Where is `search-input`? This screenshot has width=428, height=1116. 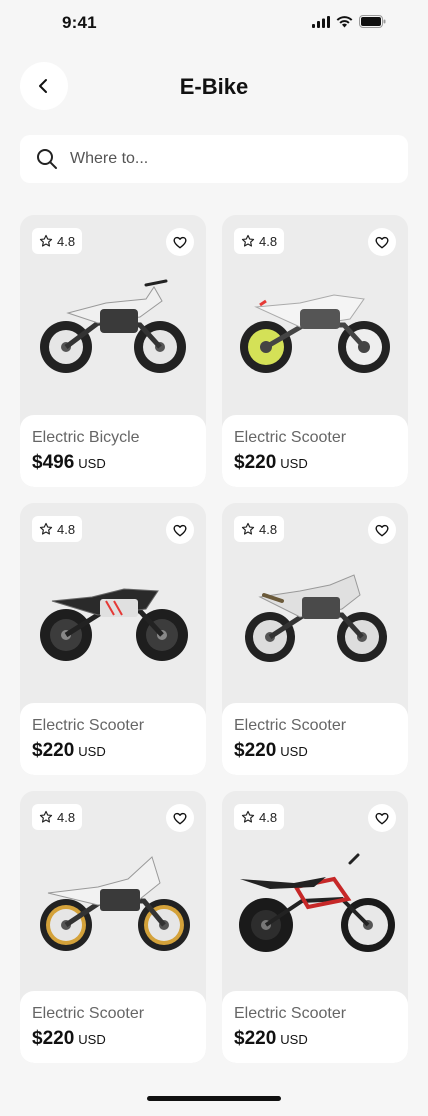 search-input is located at coordinates (220, 159).